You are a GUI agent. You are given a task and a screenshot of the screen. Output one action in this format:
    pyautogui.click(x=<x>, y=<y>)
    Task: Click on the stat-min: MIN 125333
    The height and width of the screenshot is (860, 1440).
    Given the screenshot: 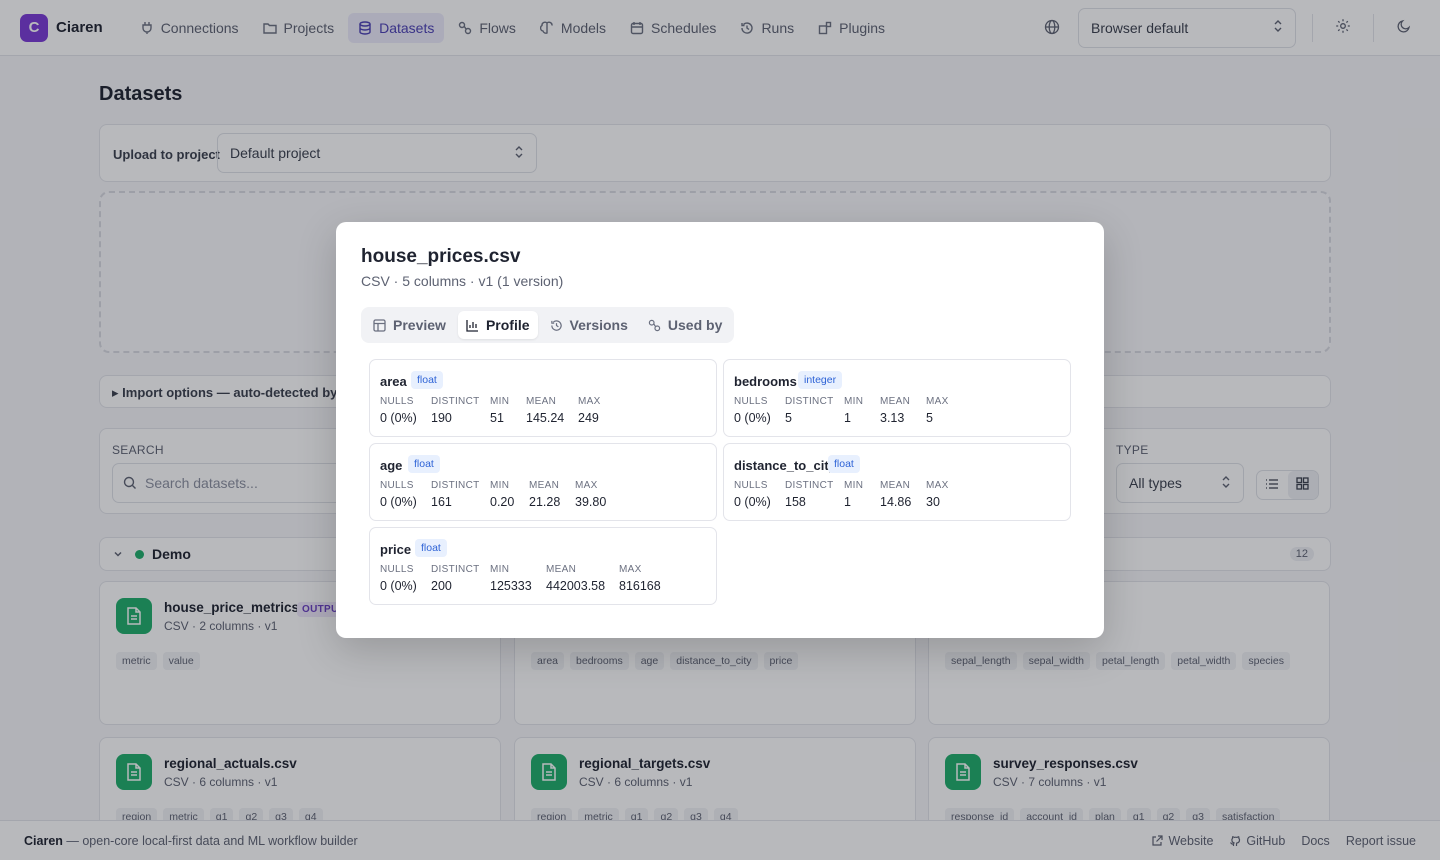 What is the action you would take?
    pyautogui.click(x=511, y=578)
    